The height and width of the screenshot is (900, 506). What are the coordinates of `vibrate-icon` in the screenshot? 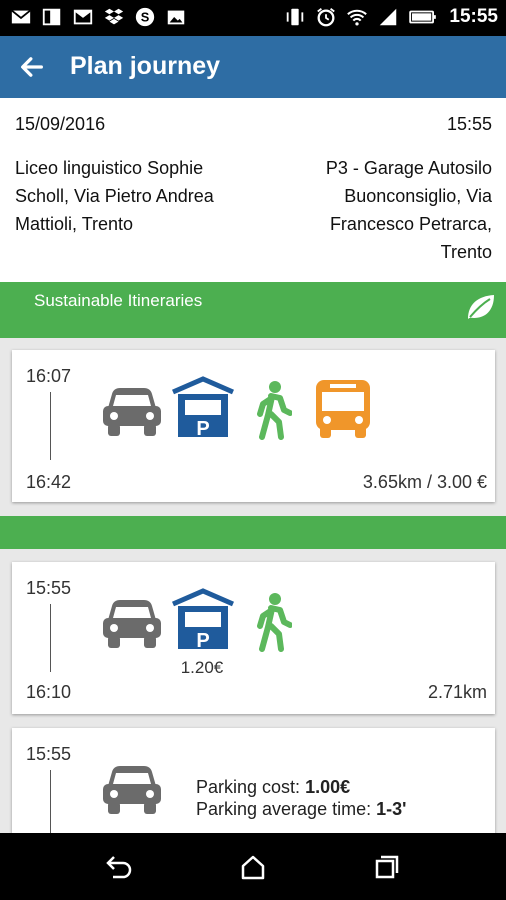 It's located at (295, 17).